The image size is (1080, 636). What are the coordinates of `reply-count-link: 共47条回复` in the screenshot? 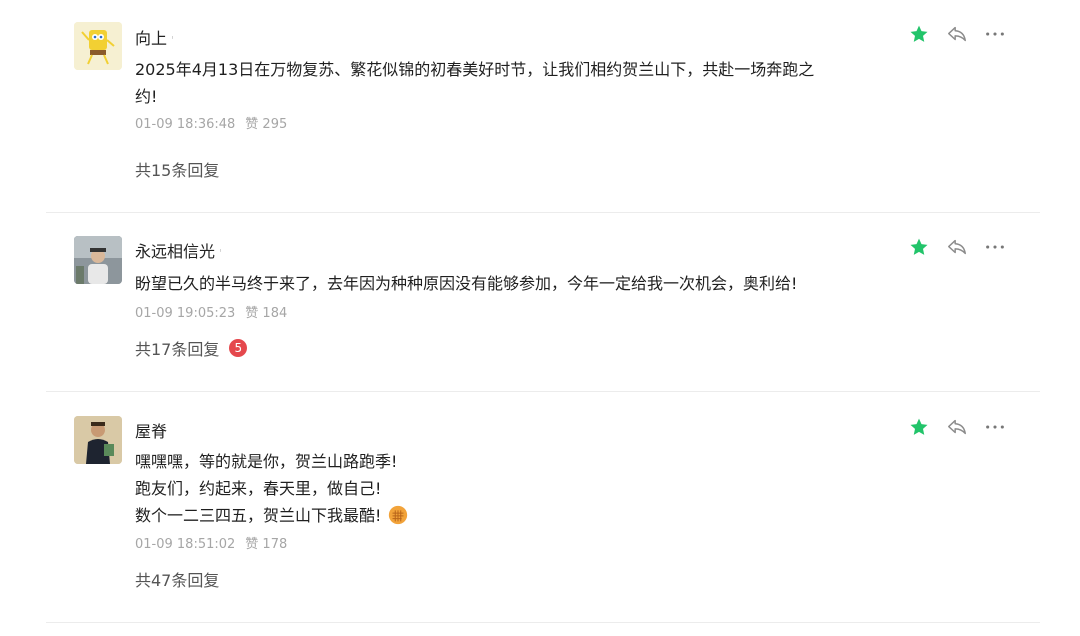 It's located at (177, 579).